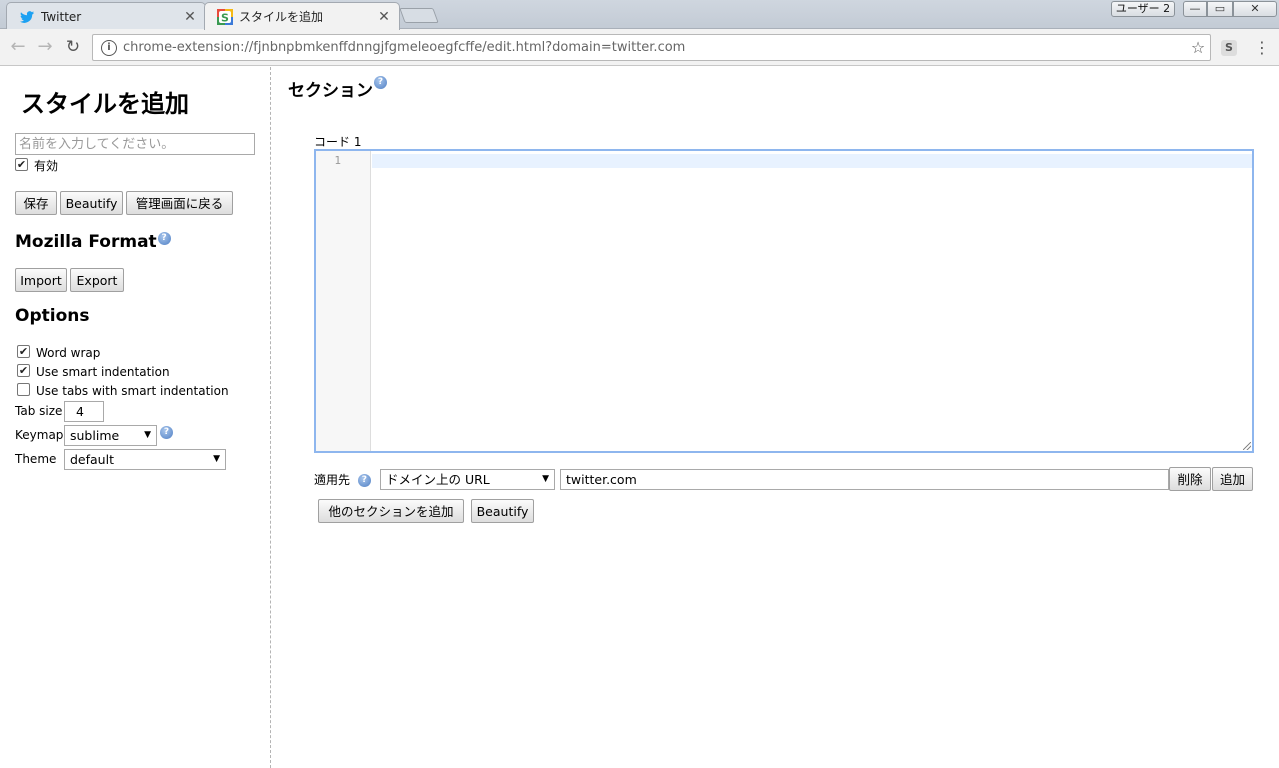 The image size is (1279, 768). What do you see at coordinates (1247, 446) in the screenshot?
I see `resize-handle` at bounding box center [1247, 446].